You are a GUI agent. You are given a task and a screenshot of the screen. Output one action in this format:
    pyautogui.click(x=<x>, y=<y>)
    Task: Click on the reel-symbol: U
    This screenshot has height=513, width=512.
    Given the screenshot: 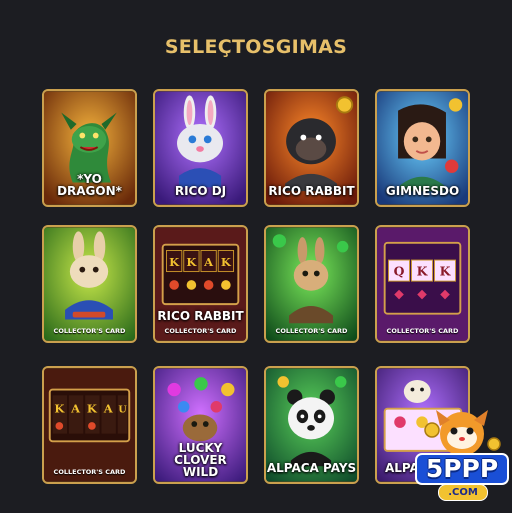 What is the action you would take?
    pyautogui.click(x=122, y=410)
    